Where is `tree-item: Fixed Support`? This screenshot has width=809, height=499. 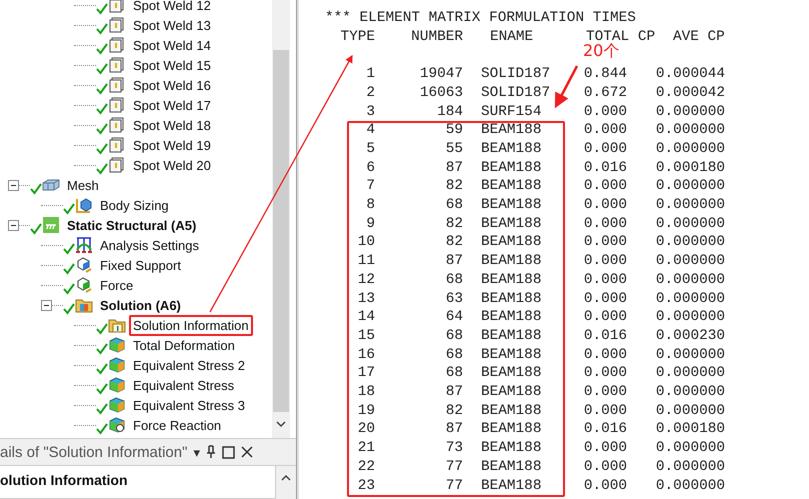
tree-item: Fixed Support is located at coordinates (140, 265).